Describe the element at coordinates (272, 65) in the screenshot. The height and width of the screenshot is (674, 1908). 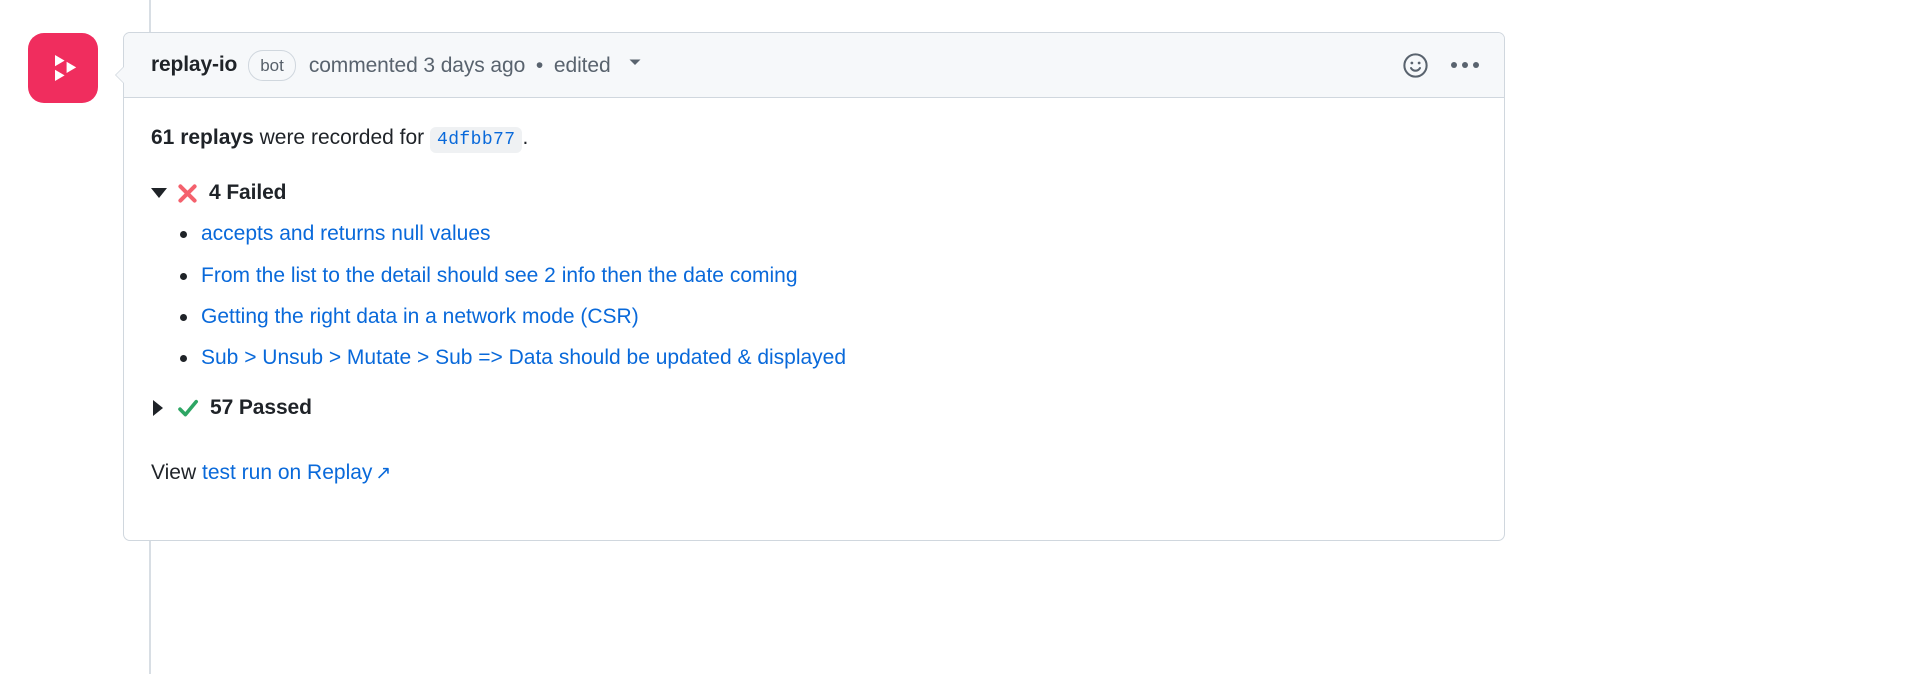
I see `bot-badge: bot` at that location.